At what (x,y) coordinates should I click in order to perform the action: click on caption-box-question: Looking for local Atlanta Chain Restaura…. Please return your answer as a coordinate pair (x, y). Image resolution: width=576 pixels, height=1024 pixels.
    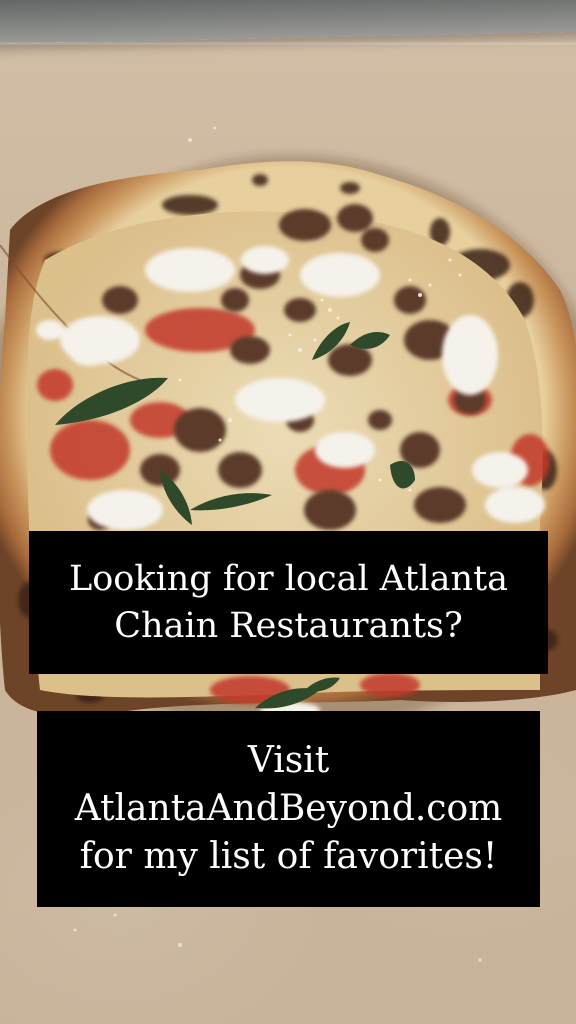
    Looking at the image, I should click on (288, 602).